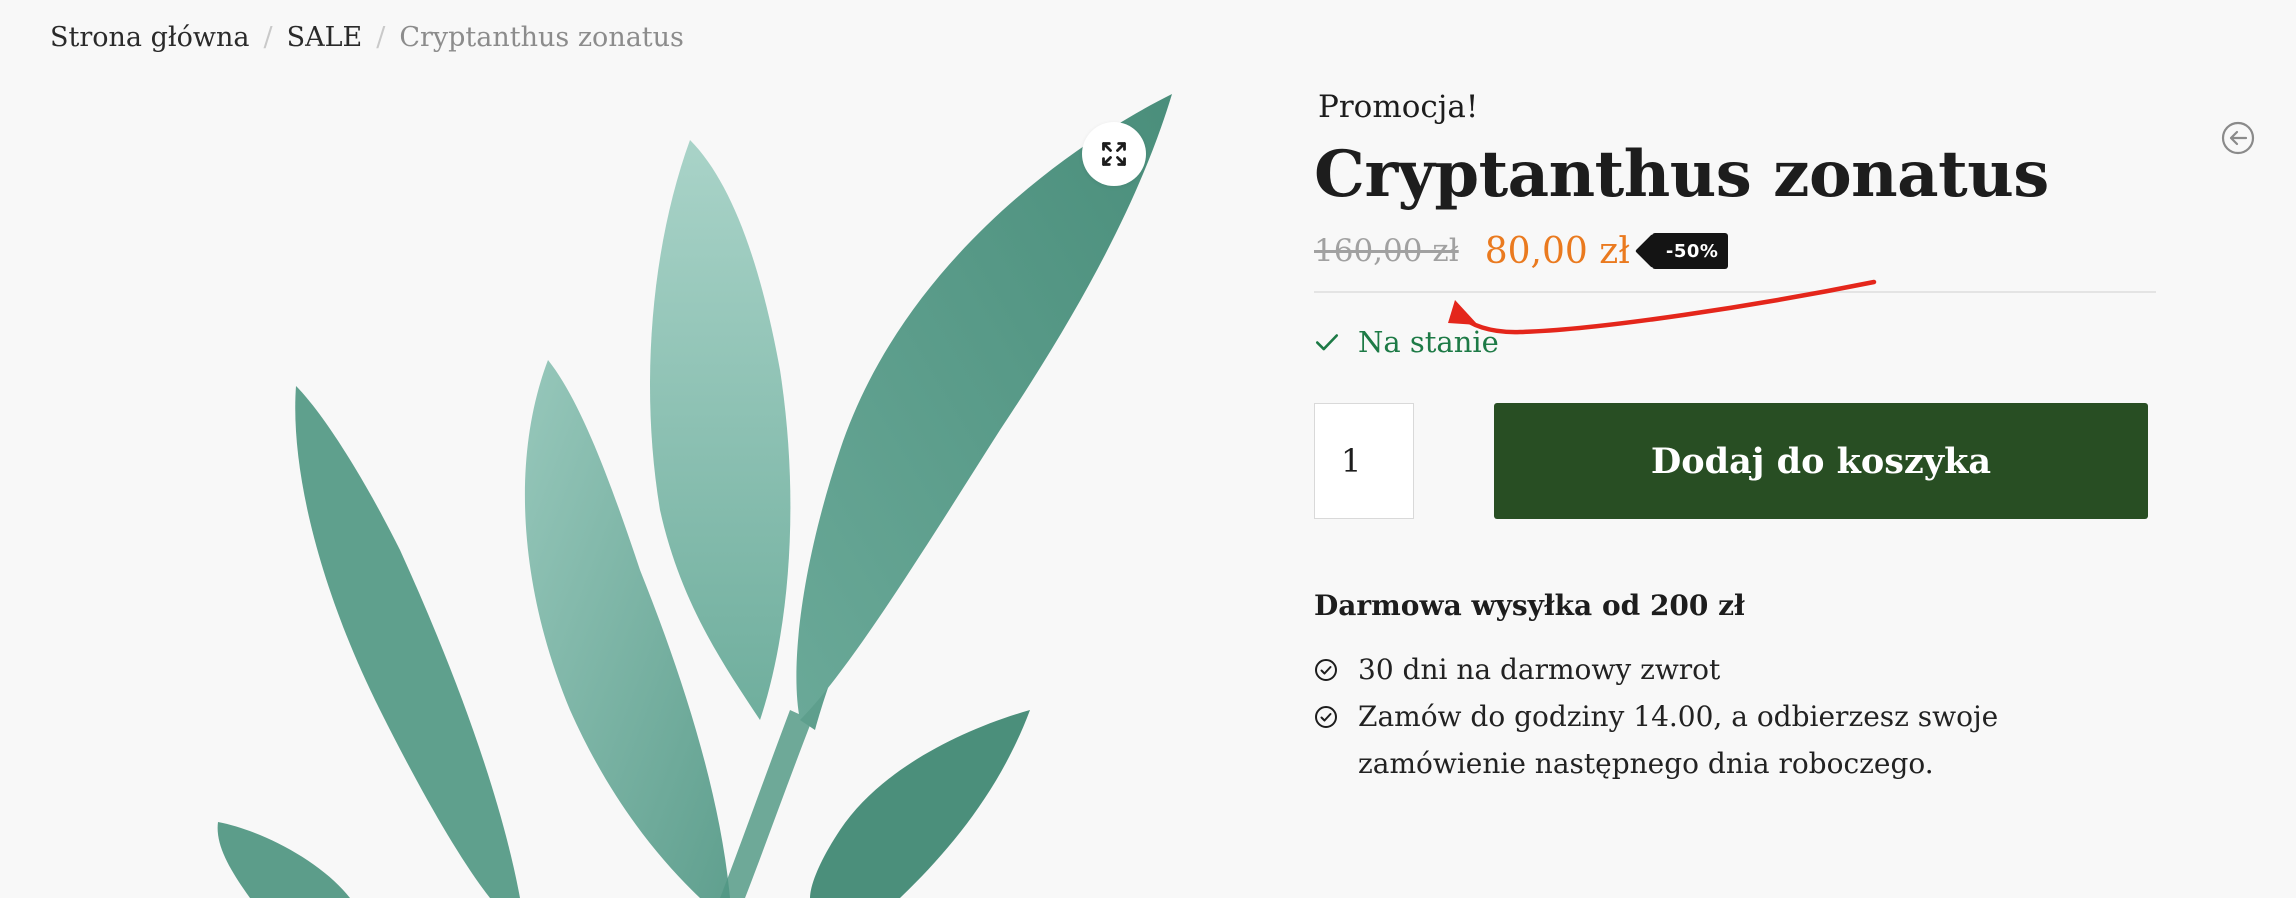 The width and height of the screenshot is (2296, 898). What do you see at coordinates (149, 37) in the screenshot?
I see `breadcrumb-home-link: Strona główna` at bounding box center [149, 37].